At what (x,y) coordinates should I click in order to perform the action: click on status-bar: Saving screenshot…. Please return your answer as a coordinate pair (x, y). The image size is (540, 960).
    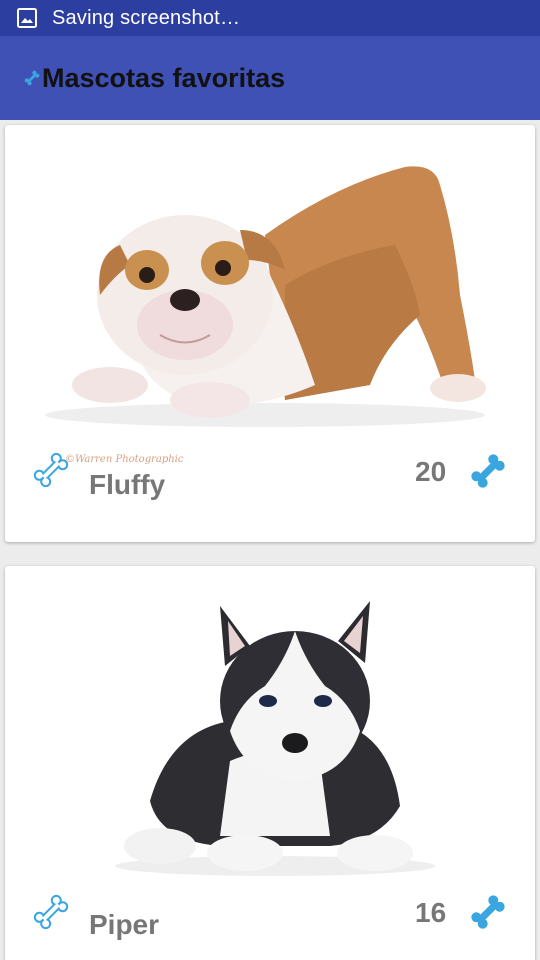
    Looking at the image, I should click on (270, 18).